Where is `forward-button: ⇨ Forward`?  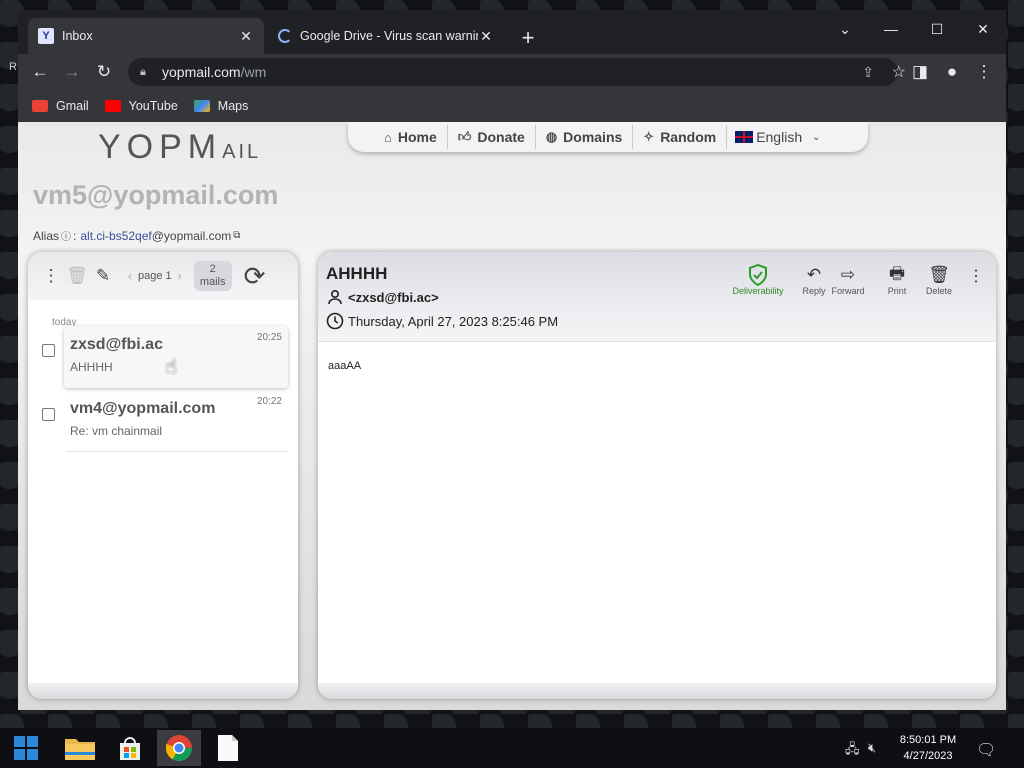
forward-button: ⇨ Forward is located at coordinates (848, 280).